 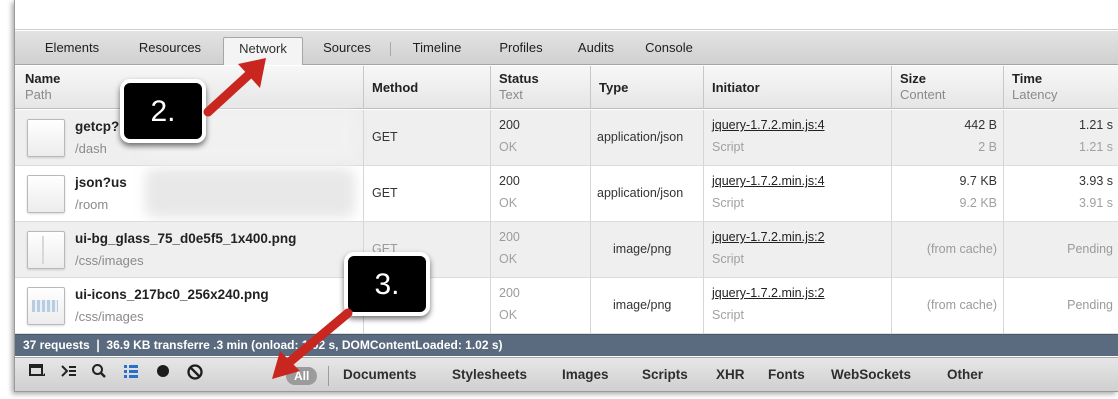 I want to click on column-status-label: Status, so click(x=519, y=78).